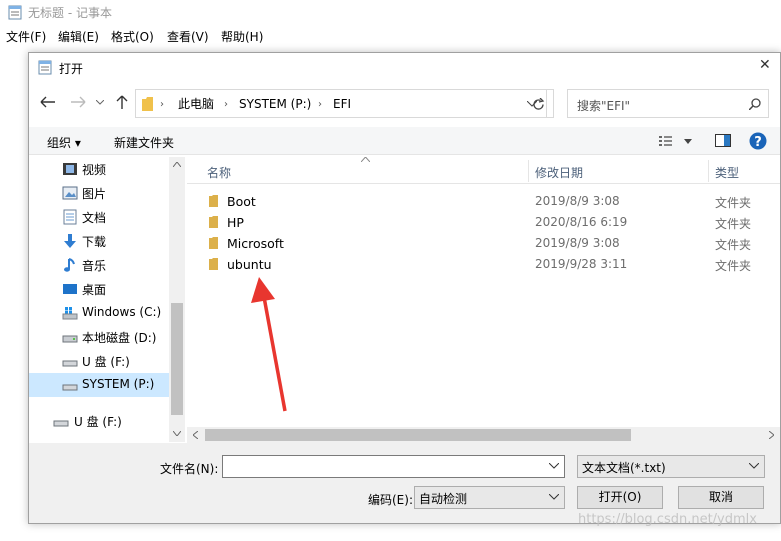 The image size is (781, 541). I want to click on search-icon, so click(755, 104).